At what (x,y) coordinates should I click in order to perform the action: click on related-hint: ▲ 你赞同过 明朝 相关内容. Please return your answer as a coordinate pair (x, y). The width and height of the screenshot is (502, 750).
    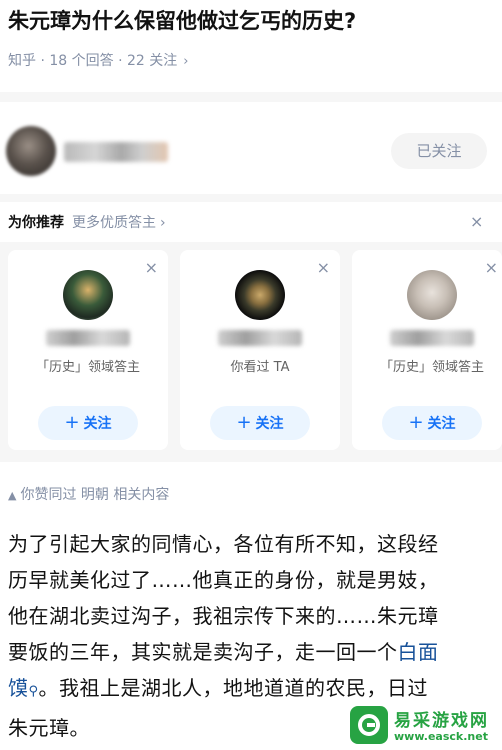
    Looking at the image, I should click on (88, 494).